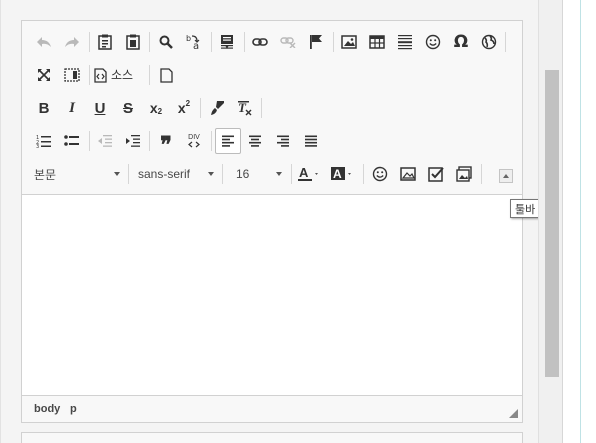 Image resolution: width=596 pixels, height=443 pixels. I want to click on font-combo-value: sans-serif, so click(164, 174).